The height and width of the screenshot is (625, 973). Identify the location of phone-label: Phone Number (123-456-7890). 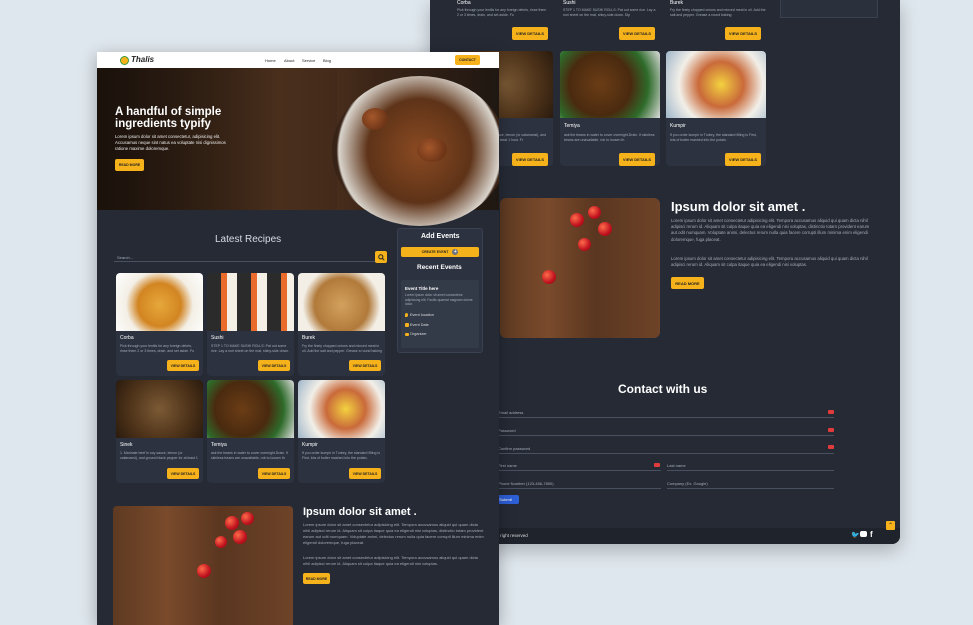
(526, 483).